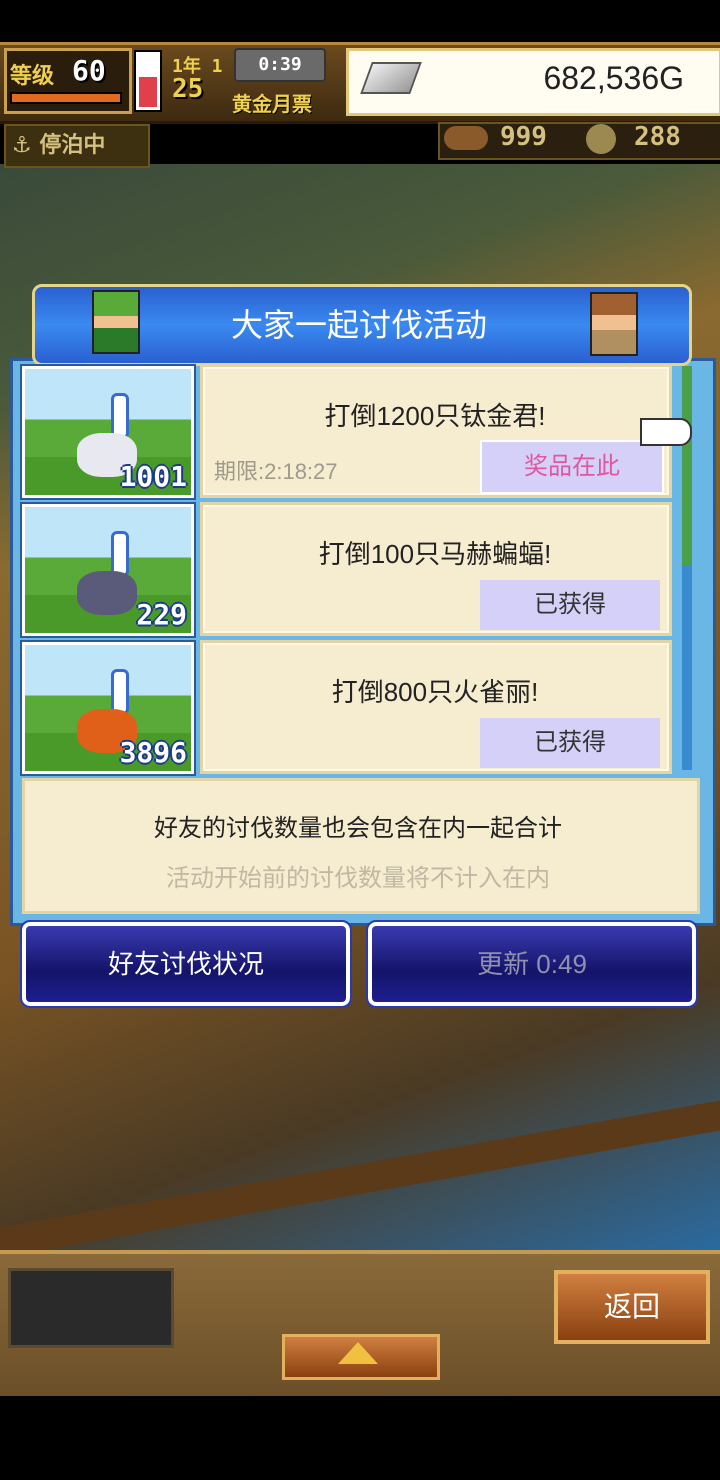 This screenshot has height=1480, width=720. I want to click on exp-bar, so click(66, 98).